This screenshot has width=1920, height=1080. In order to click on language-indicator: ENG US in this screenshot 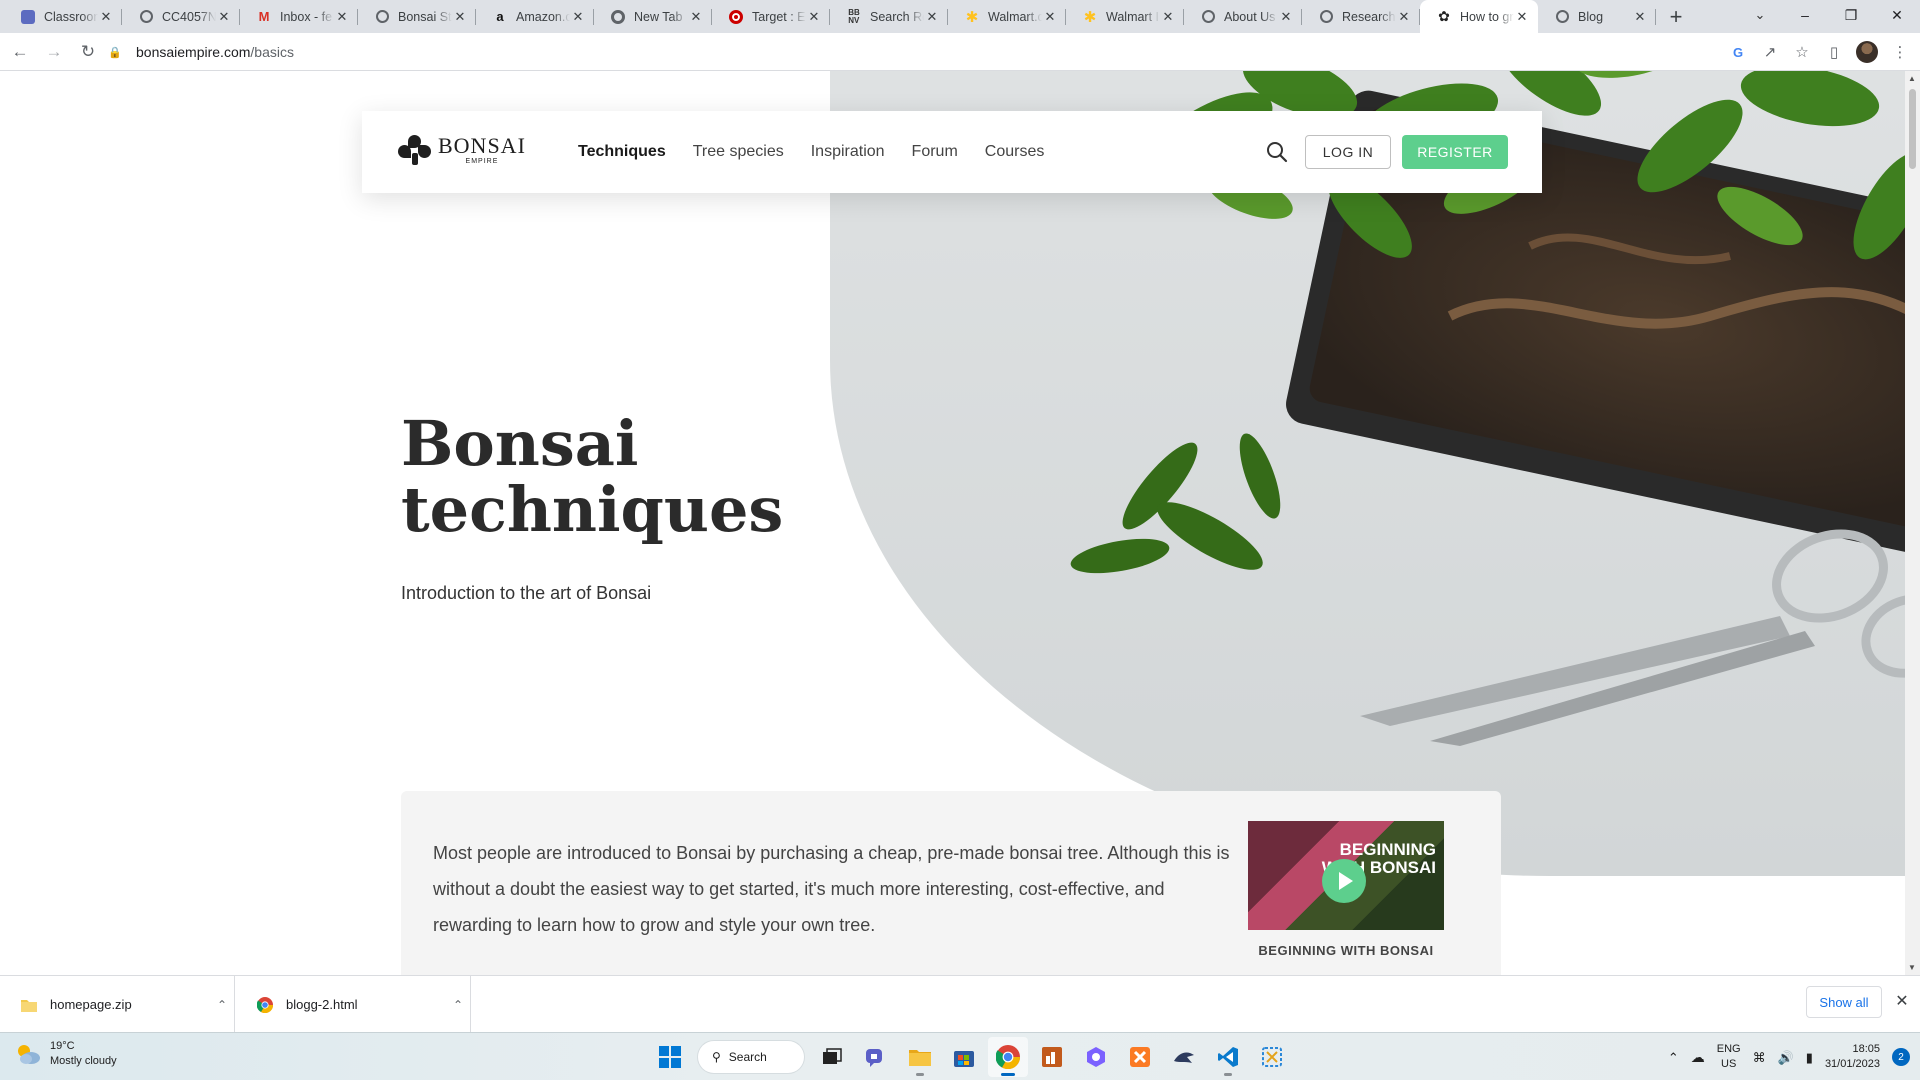, I will do `click(1729, 1057)`.